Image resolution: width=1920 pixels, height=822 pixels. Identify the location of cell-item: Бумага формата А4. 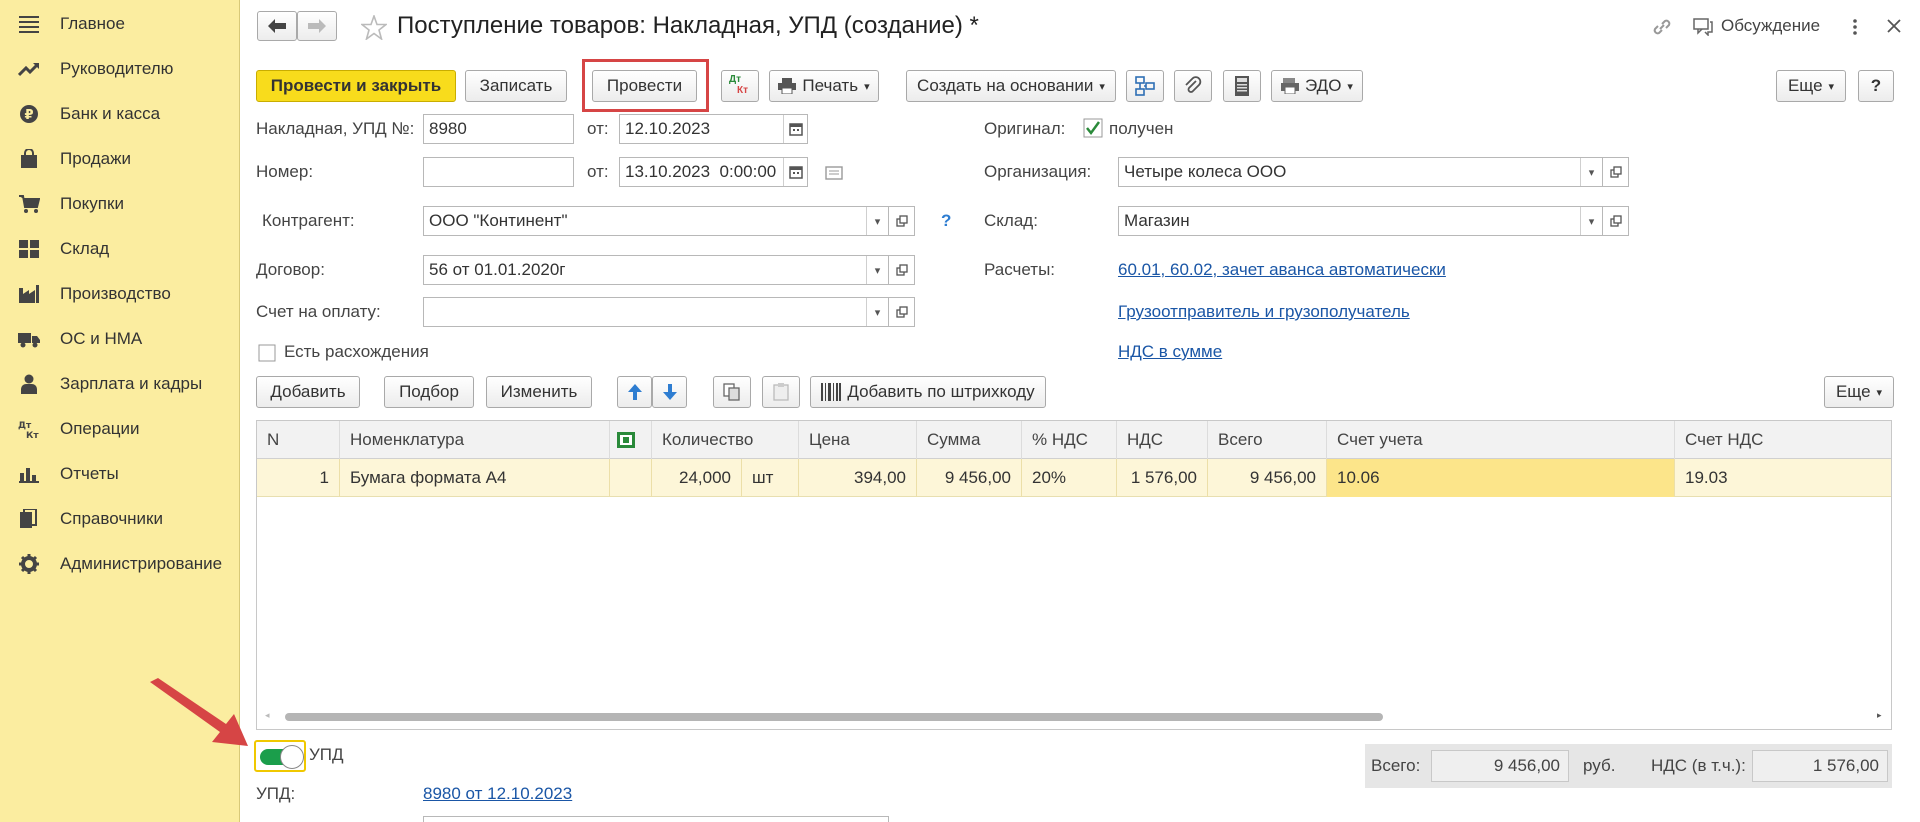
(475, 478).